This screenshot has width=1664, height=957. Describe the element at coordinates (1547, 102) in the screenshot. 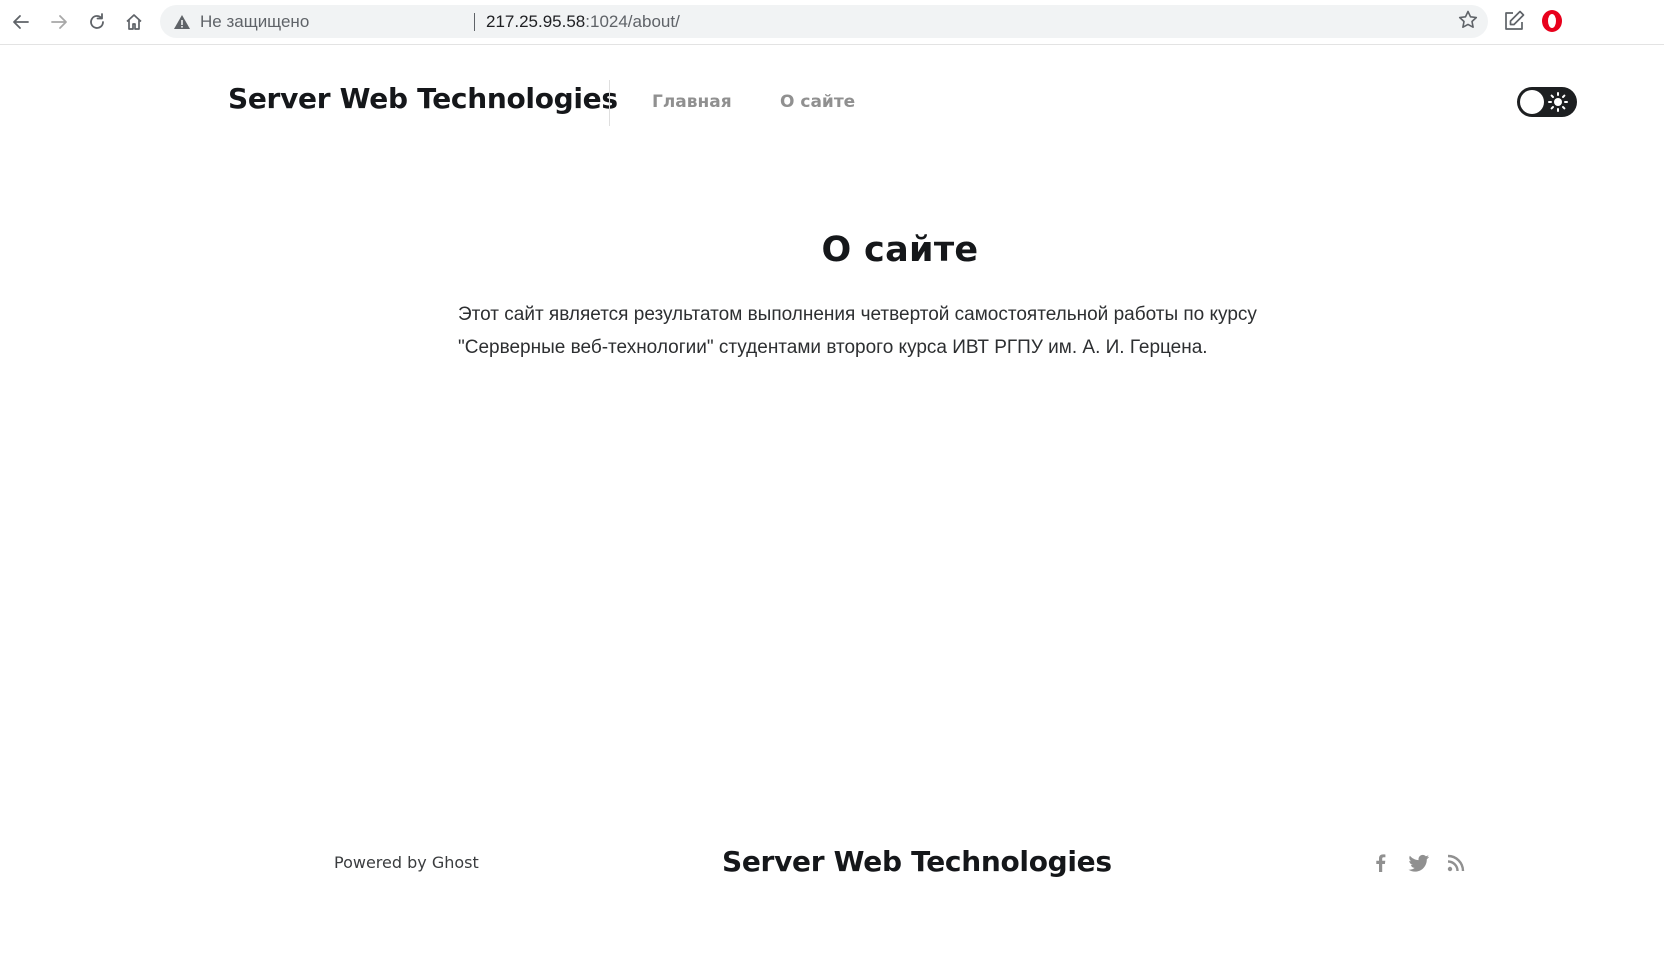

I see `theme-toggle` at that location.